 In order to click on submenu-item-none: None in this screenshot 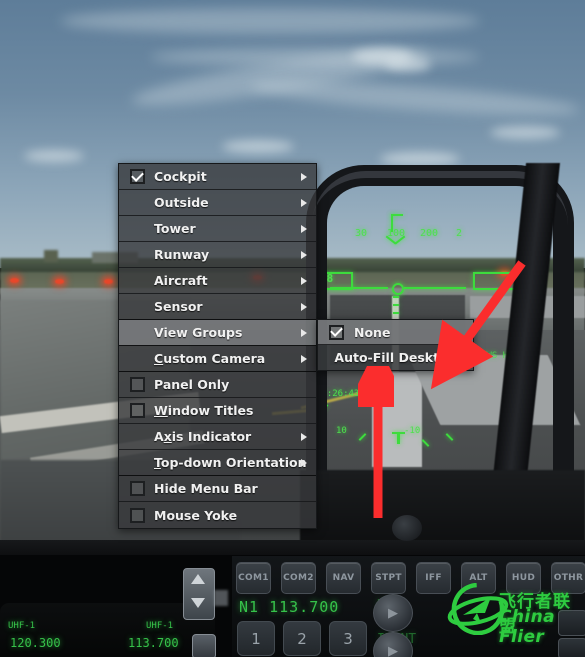, I will do `click(395, 332)`.